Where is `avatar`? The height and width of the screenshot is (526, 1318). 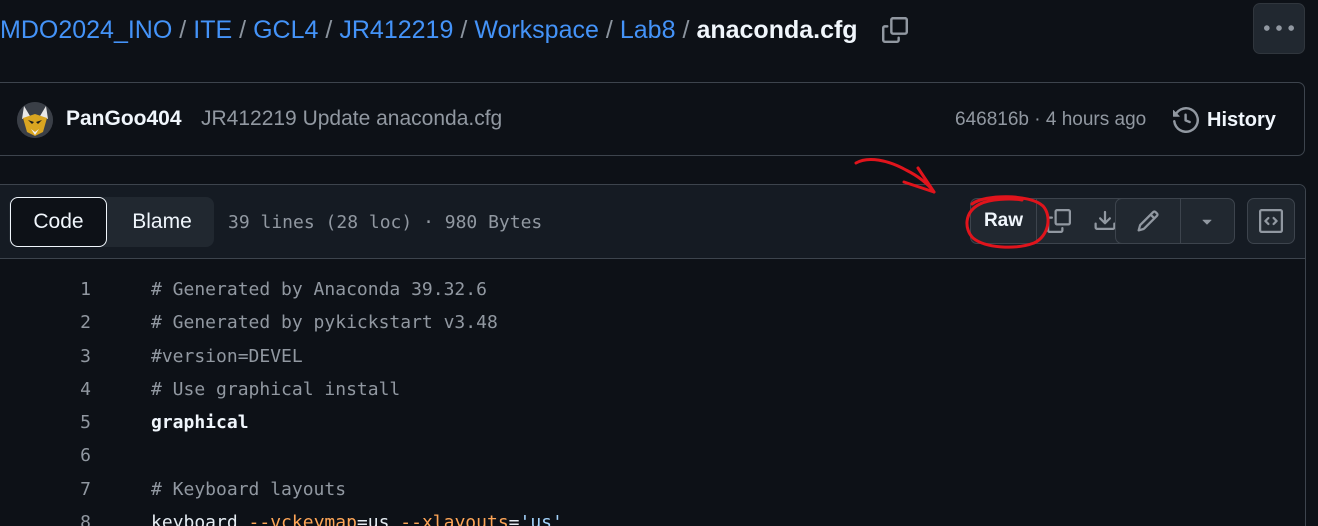
avatar is located at coordinates (35, 120).